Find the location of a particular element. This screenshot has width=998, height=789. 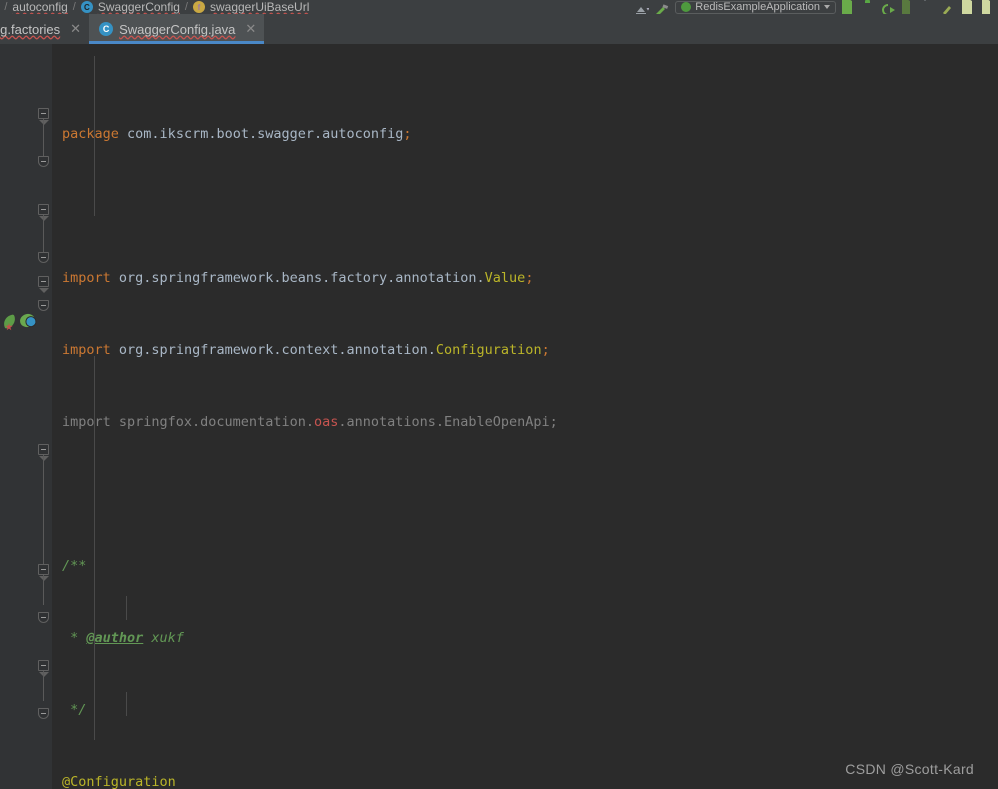

breadcrumb-item-autoconfig: autoconfig is located at coordinates (39, 7).